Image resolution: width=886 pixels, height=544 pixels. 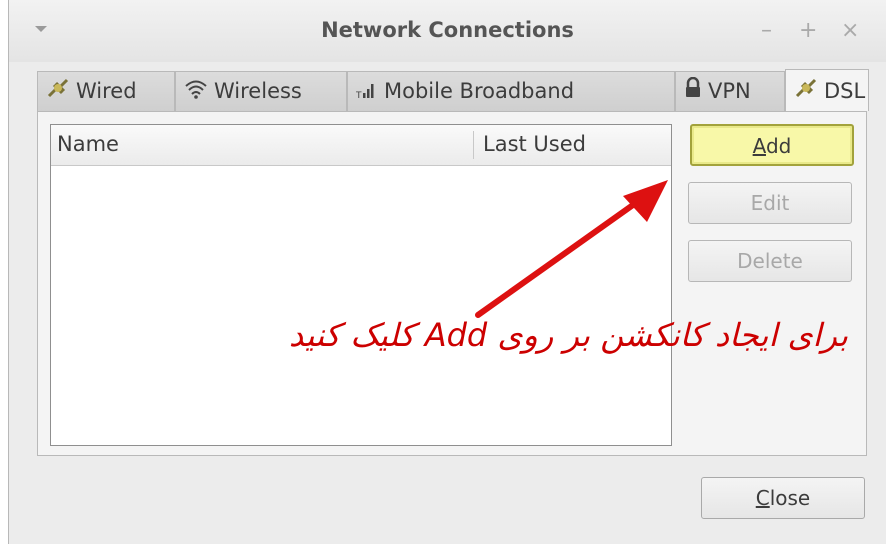 What do you see at coordinates (568, 335) in the screenshot?
I see `annotation-text: برای ایجاد کانکشن بر روی Add کلیک کنید` at bounding box center [568, 335].